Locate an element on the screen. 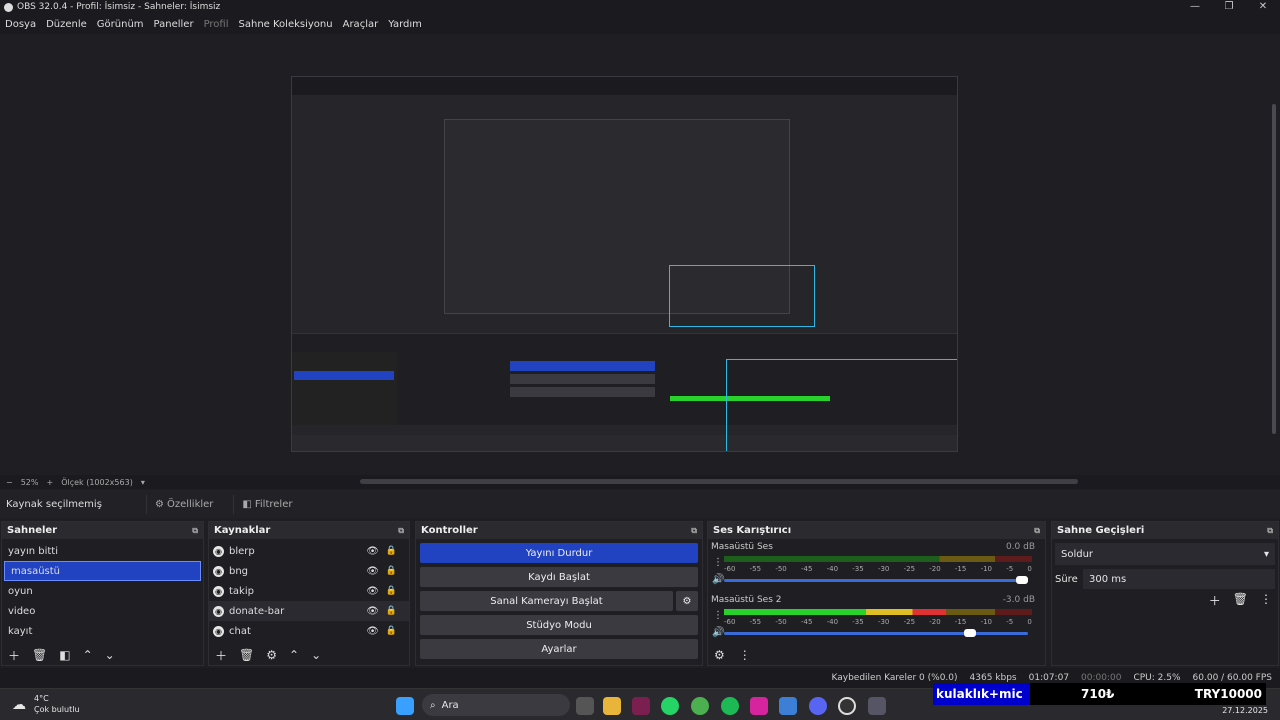 This screenshot has height=720, width=1280. obs-logo-icon is located at coordinates (8, 7).